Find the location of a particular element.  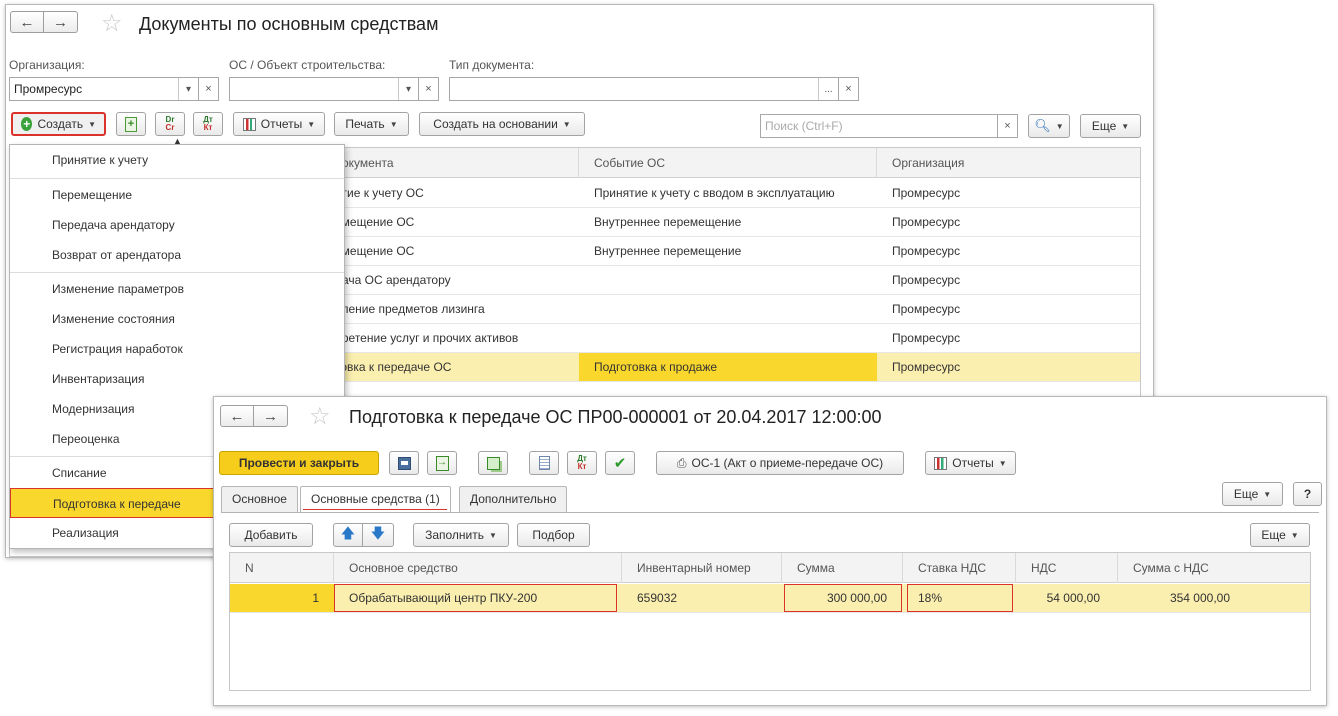

move-up-button: 🡅︎ is located at coordinates (348, 535).